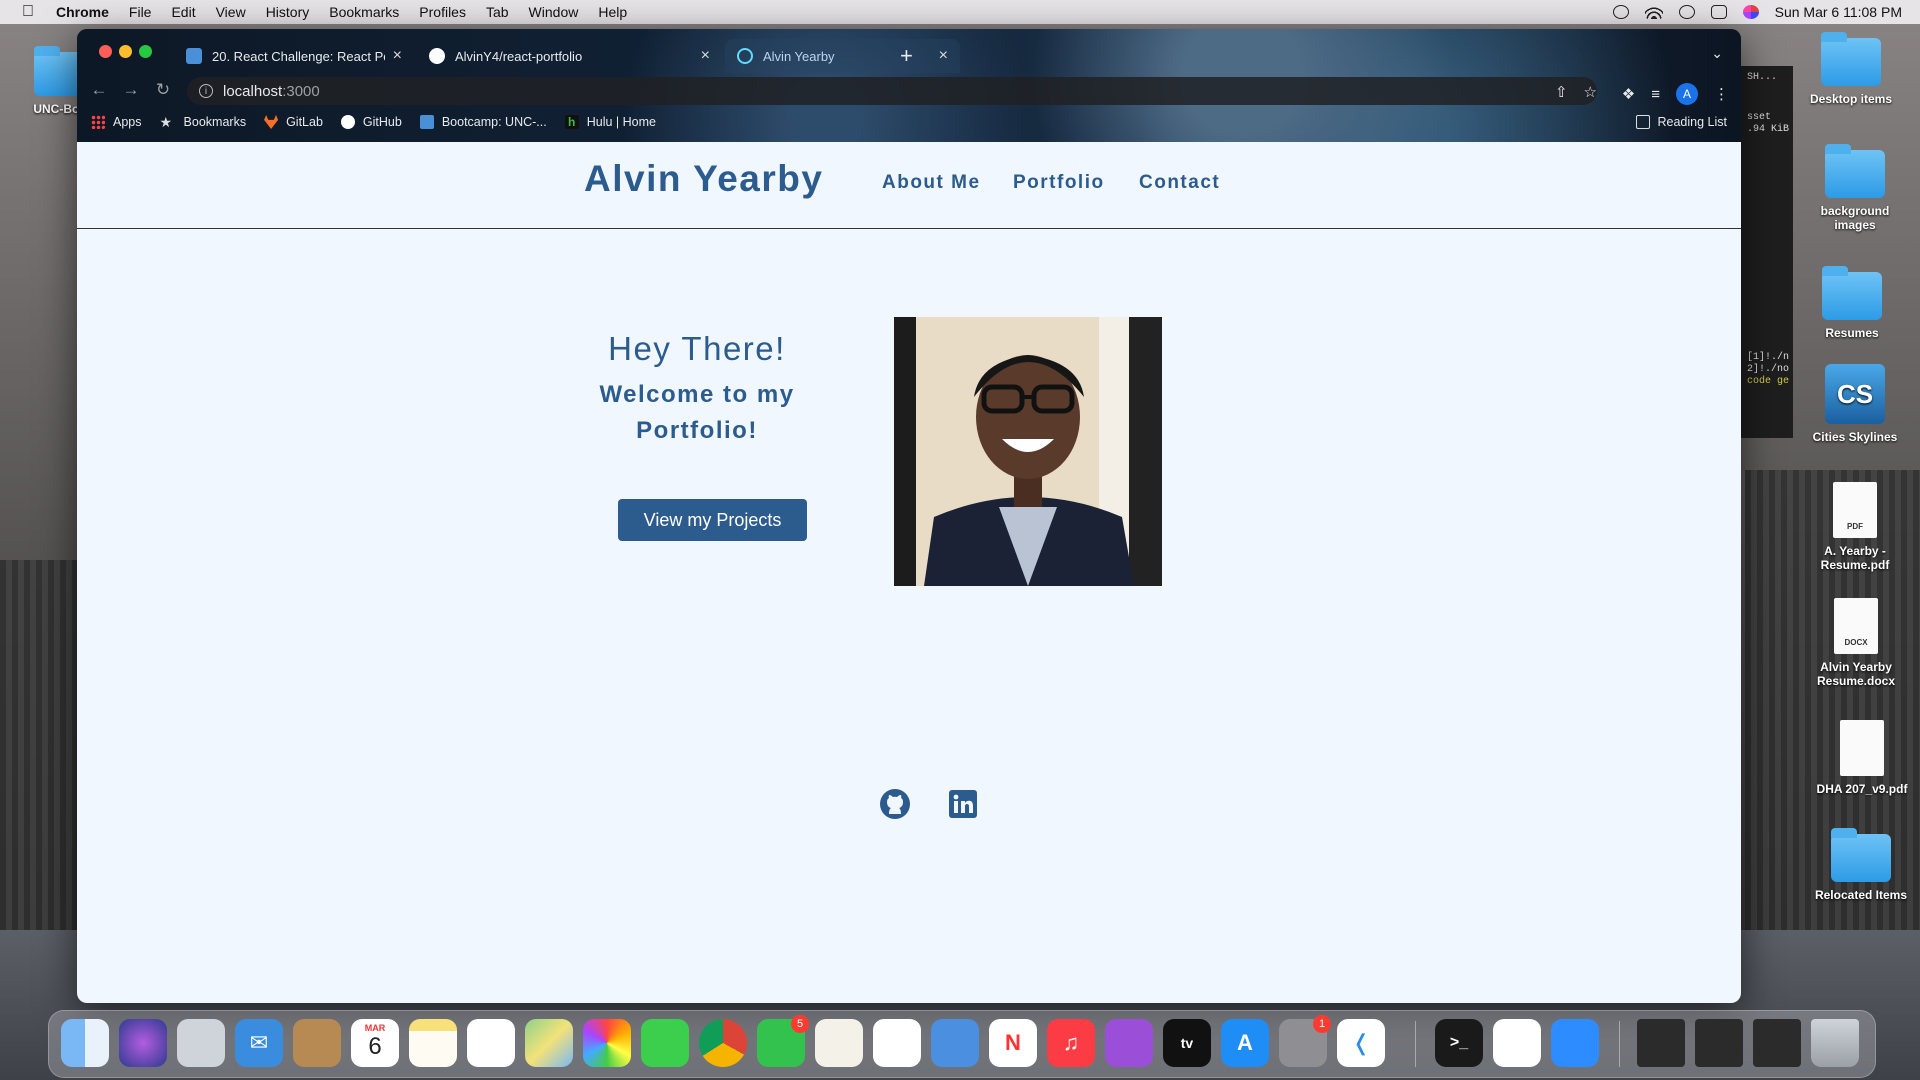 The height and width of the screenshot is (1080, 1920). Describe the element at coordinates (1517, 1043) in the screenshot. I see `slack-icon` at that location.